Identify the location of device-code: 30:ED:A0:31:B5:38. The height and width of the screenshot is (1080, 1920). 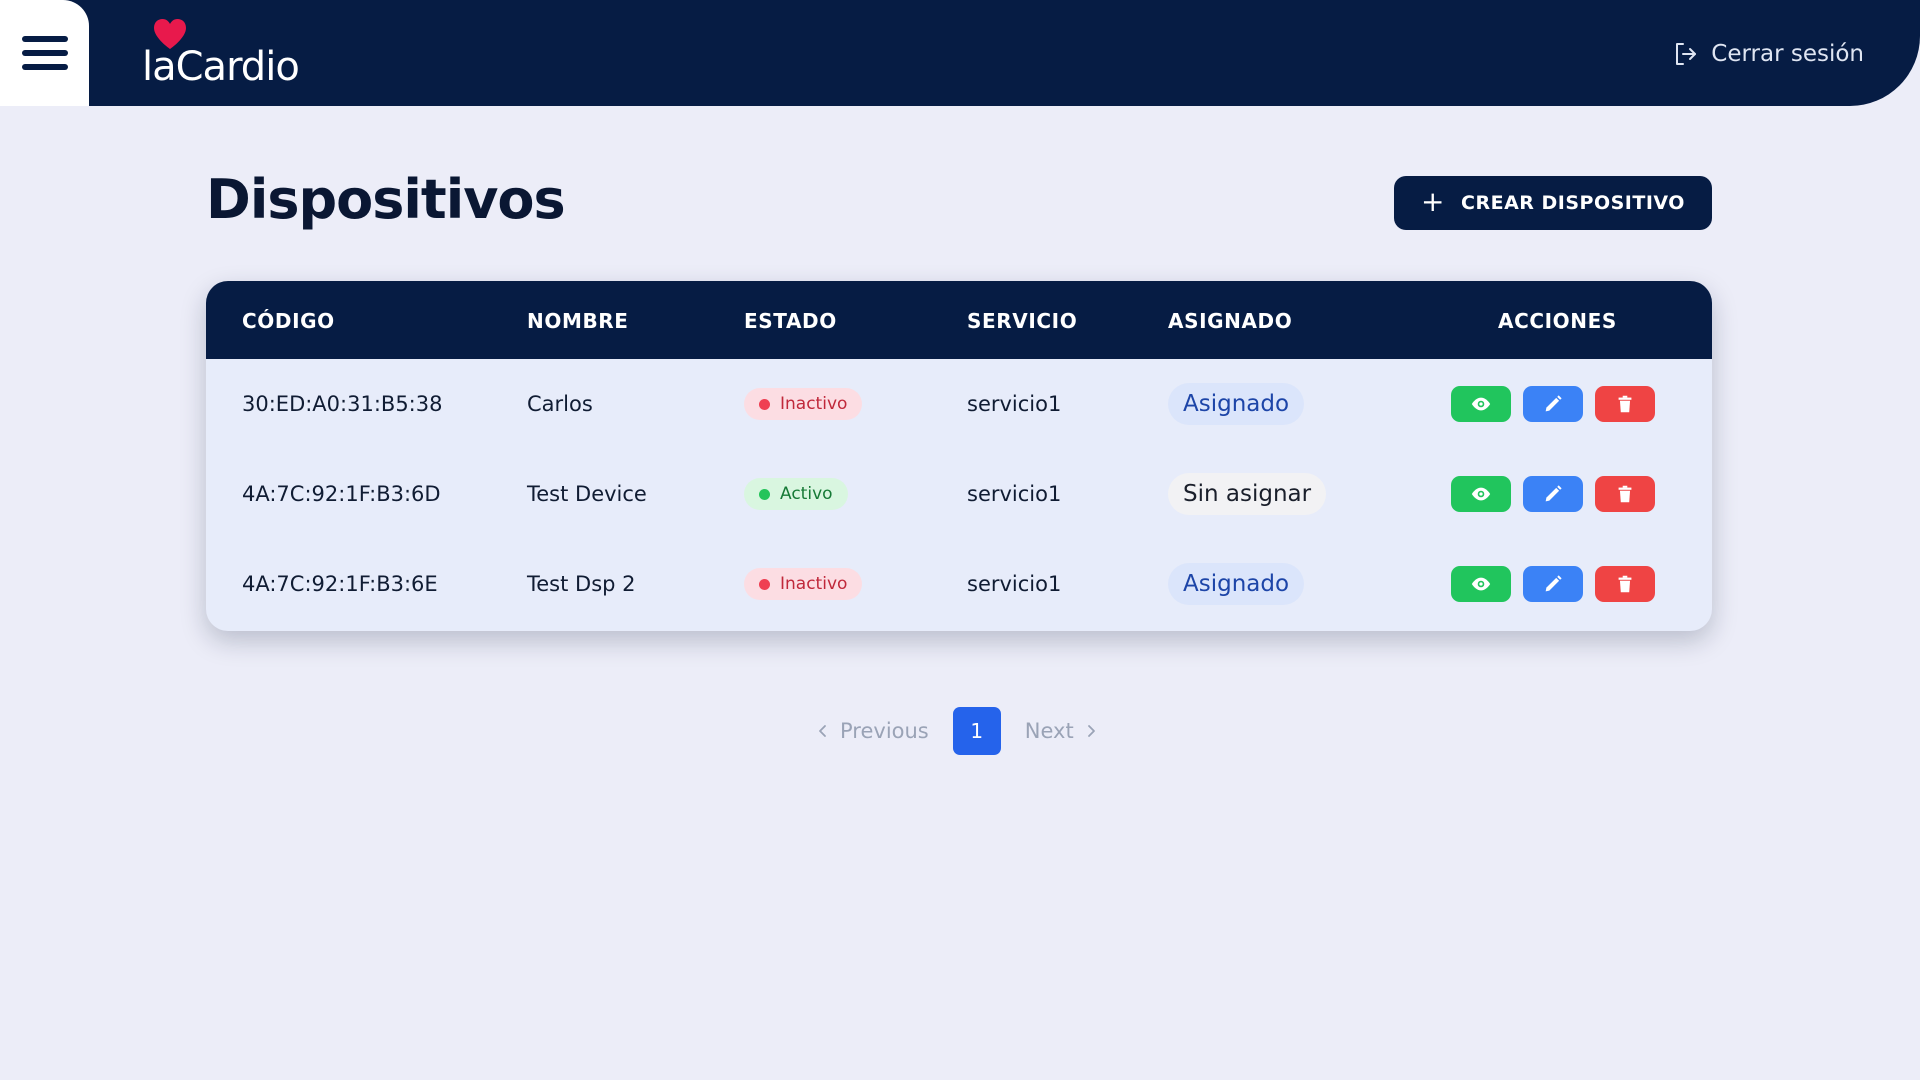
(342, 404).